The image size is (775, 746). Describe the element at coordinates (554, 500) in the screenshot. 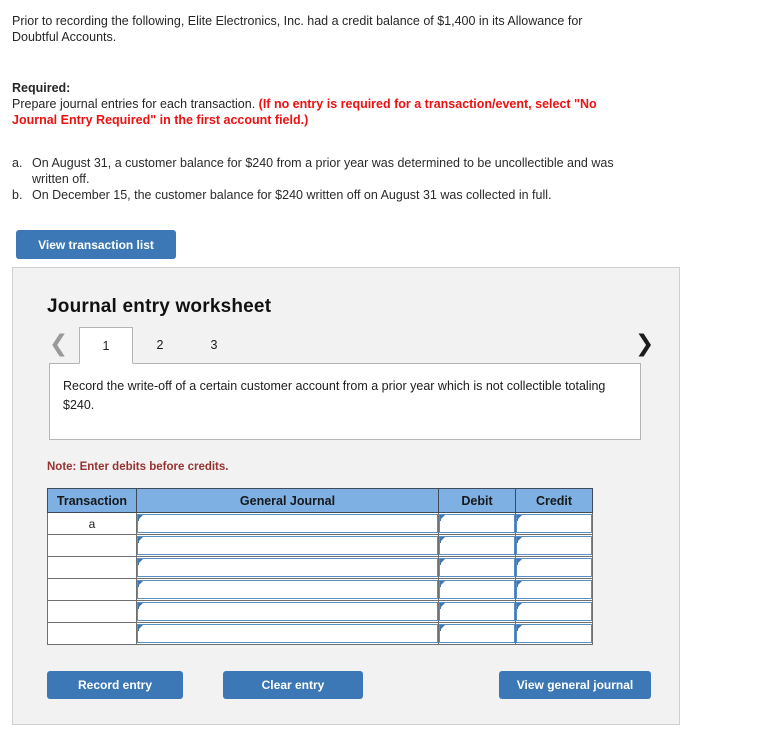

I see `column-header-credit: Credit` at that location.